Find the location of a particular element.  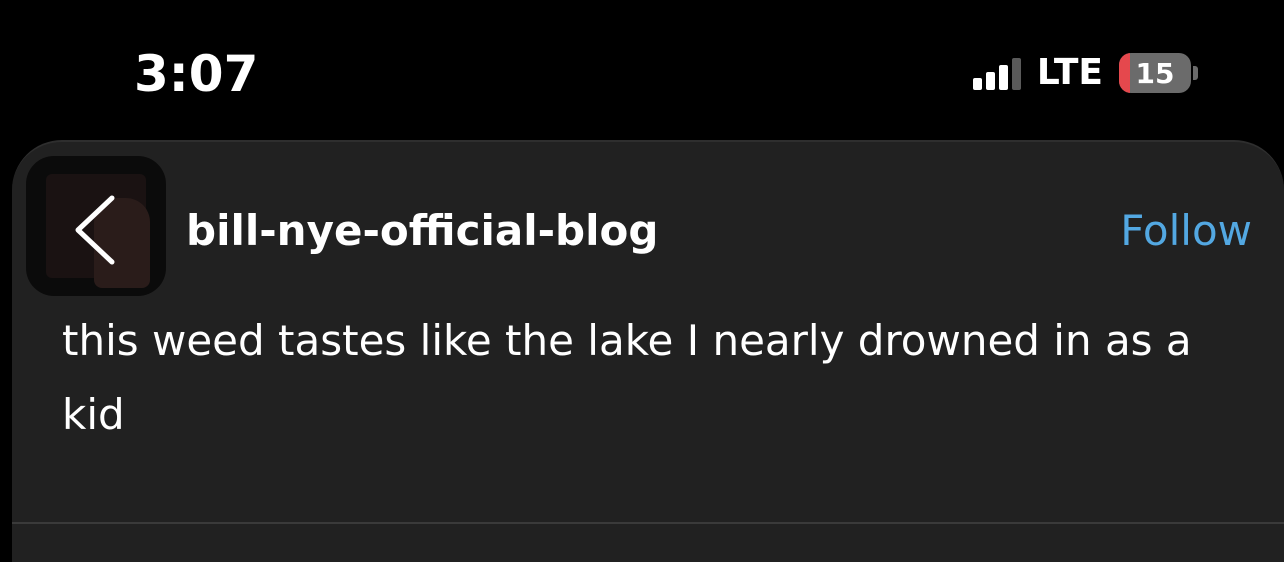

battery-nub is located at coordinates (1195, 73).